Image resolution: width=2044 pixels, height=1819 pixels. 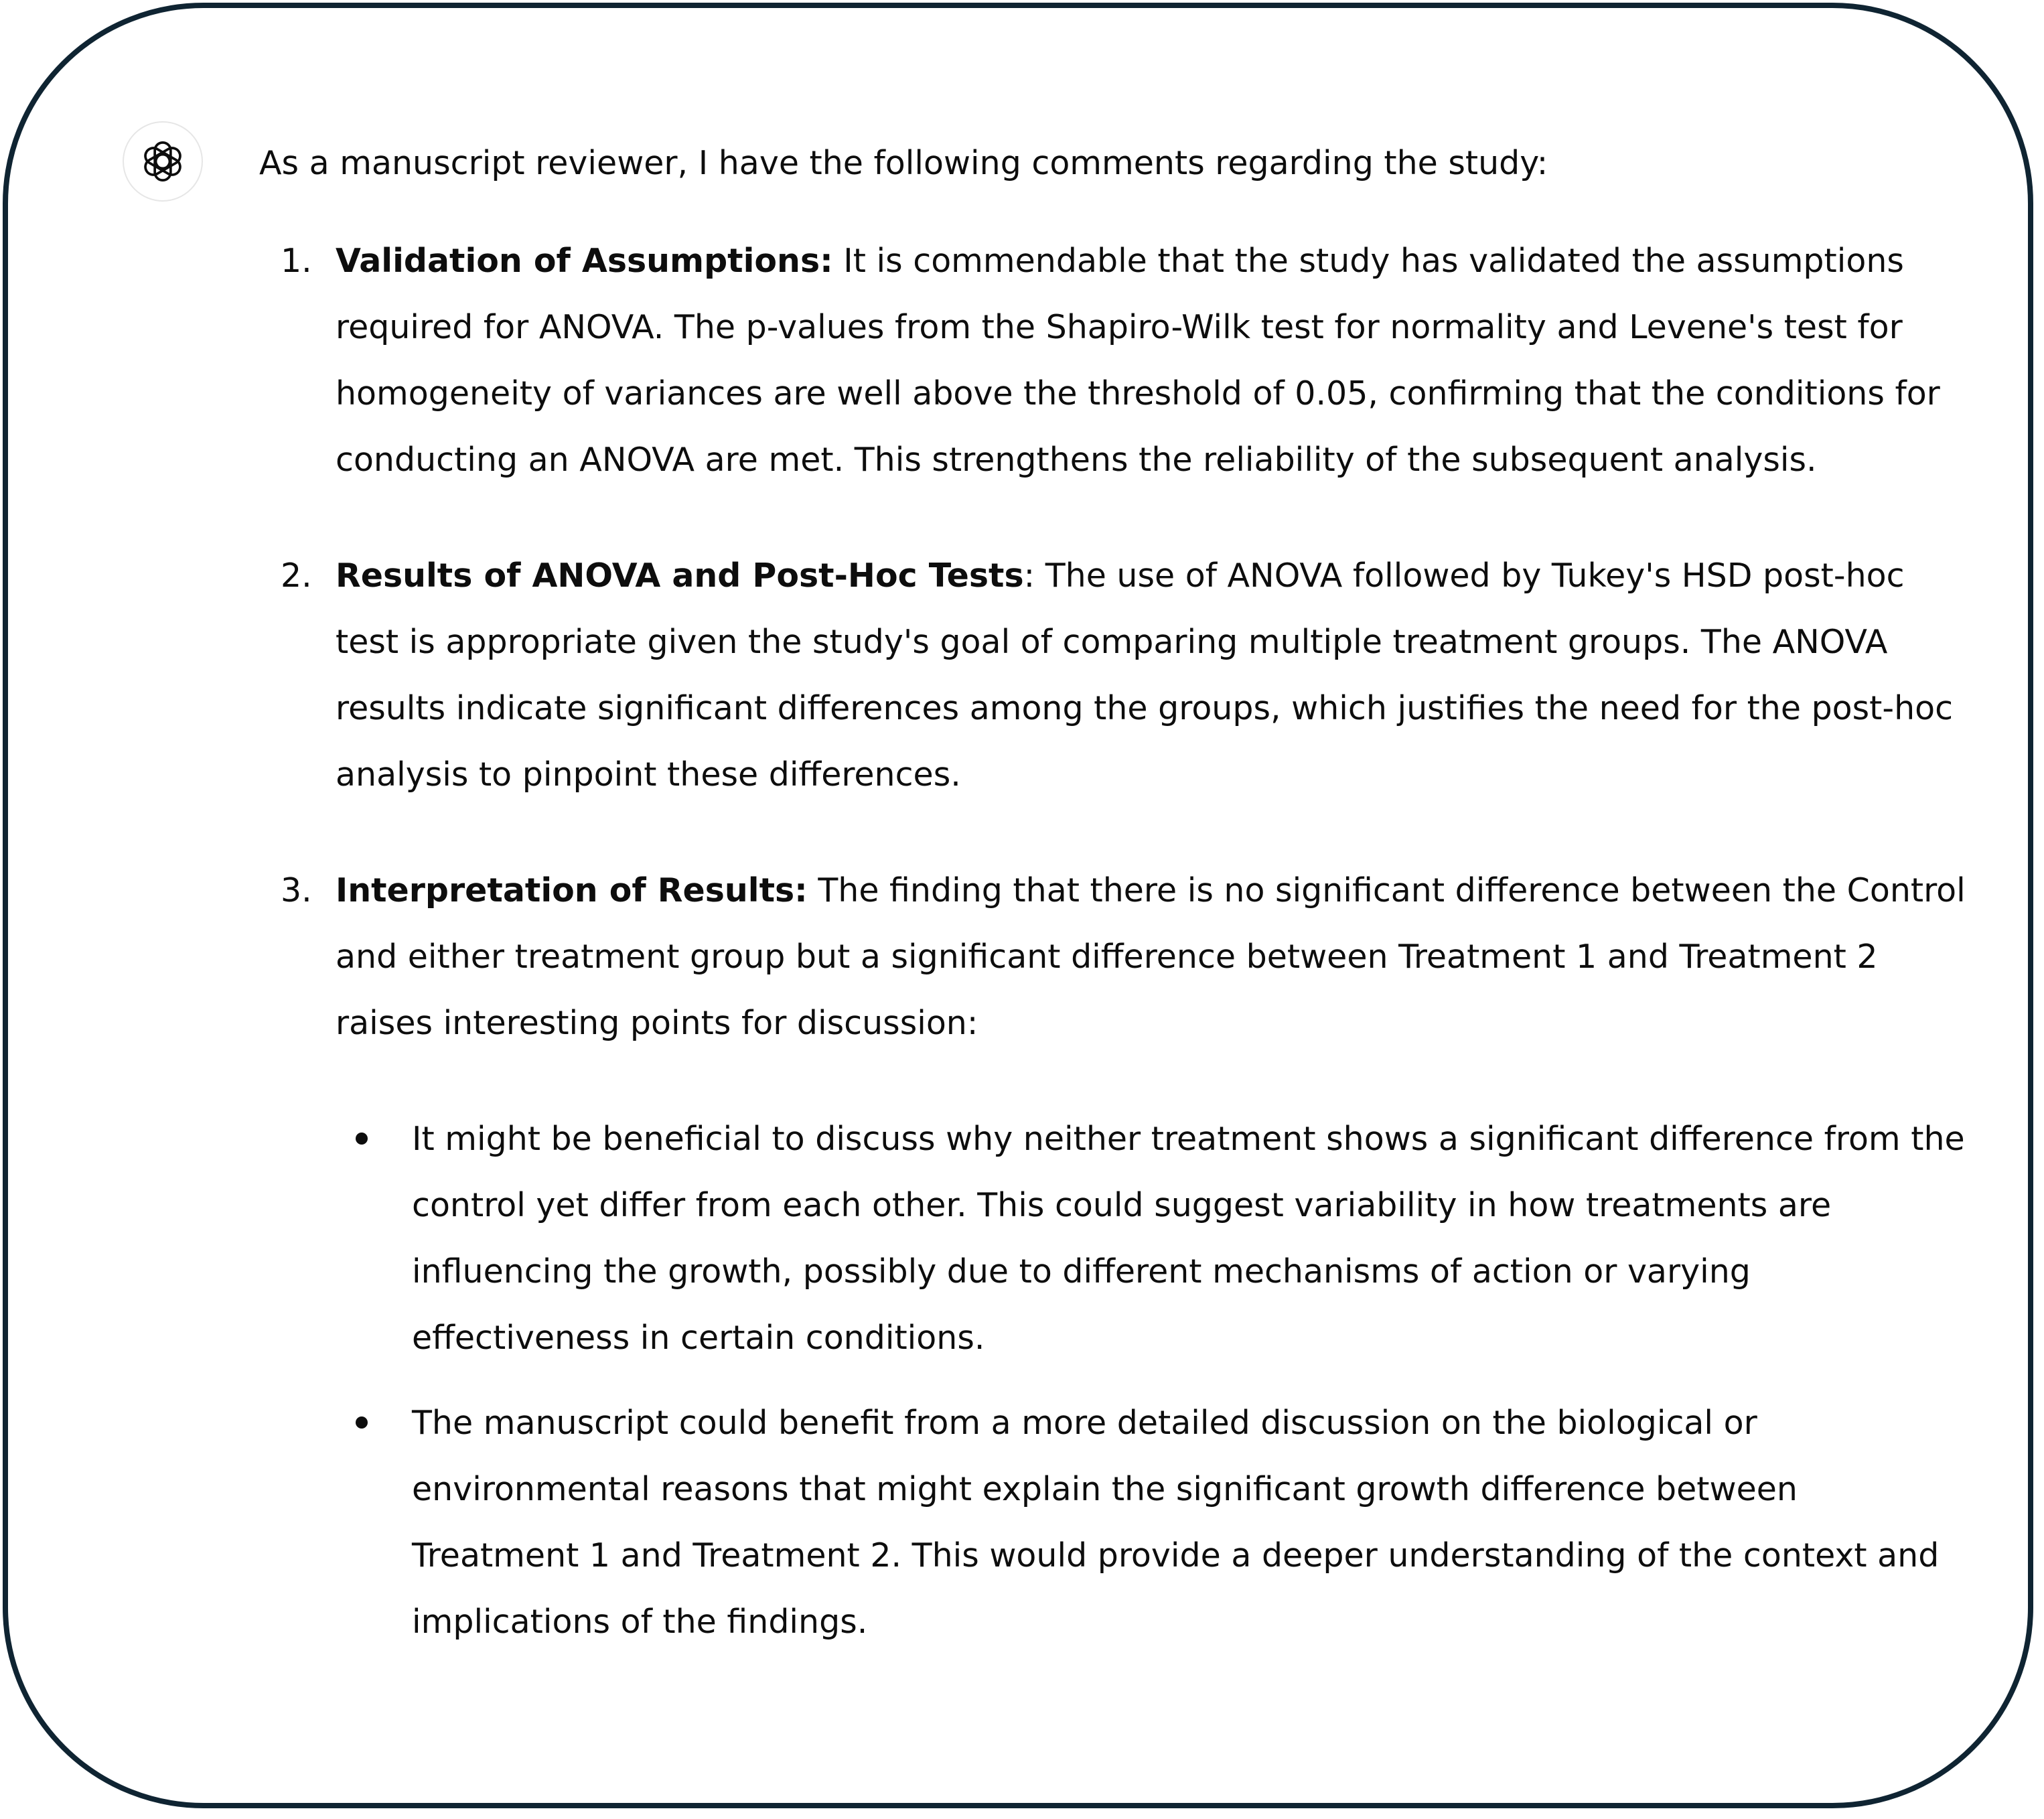 What do you see at coordinates (296, 576) in the screenshot?
I see `list-number: 2.` at bounding box center [296, 576].